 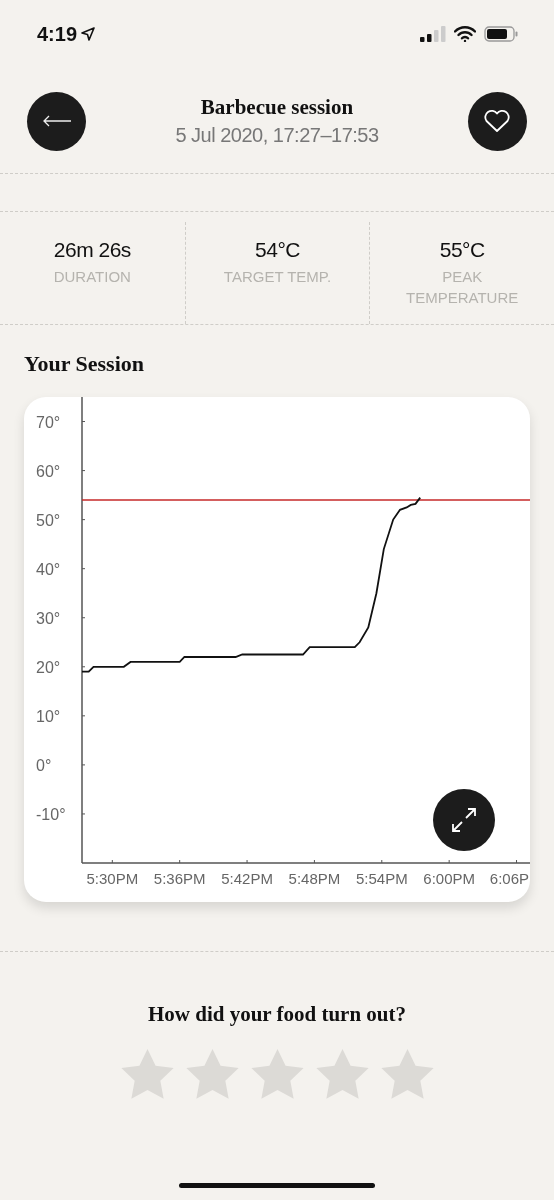 I want to click on axis-label: 6:06P, so click(x=509, y=878).